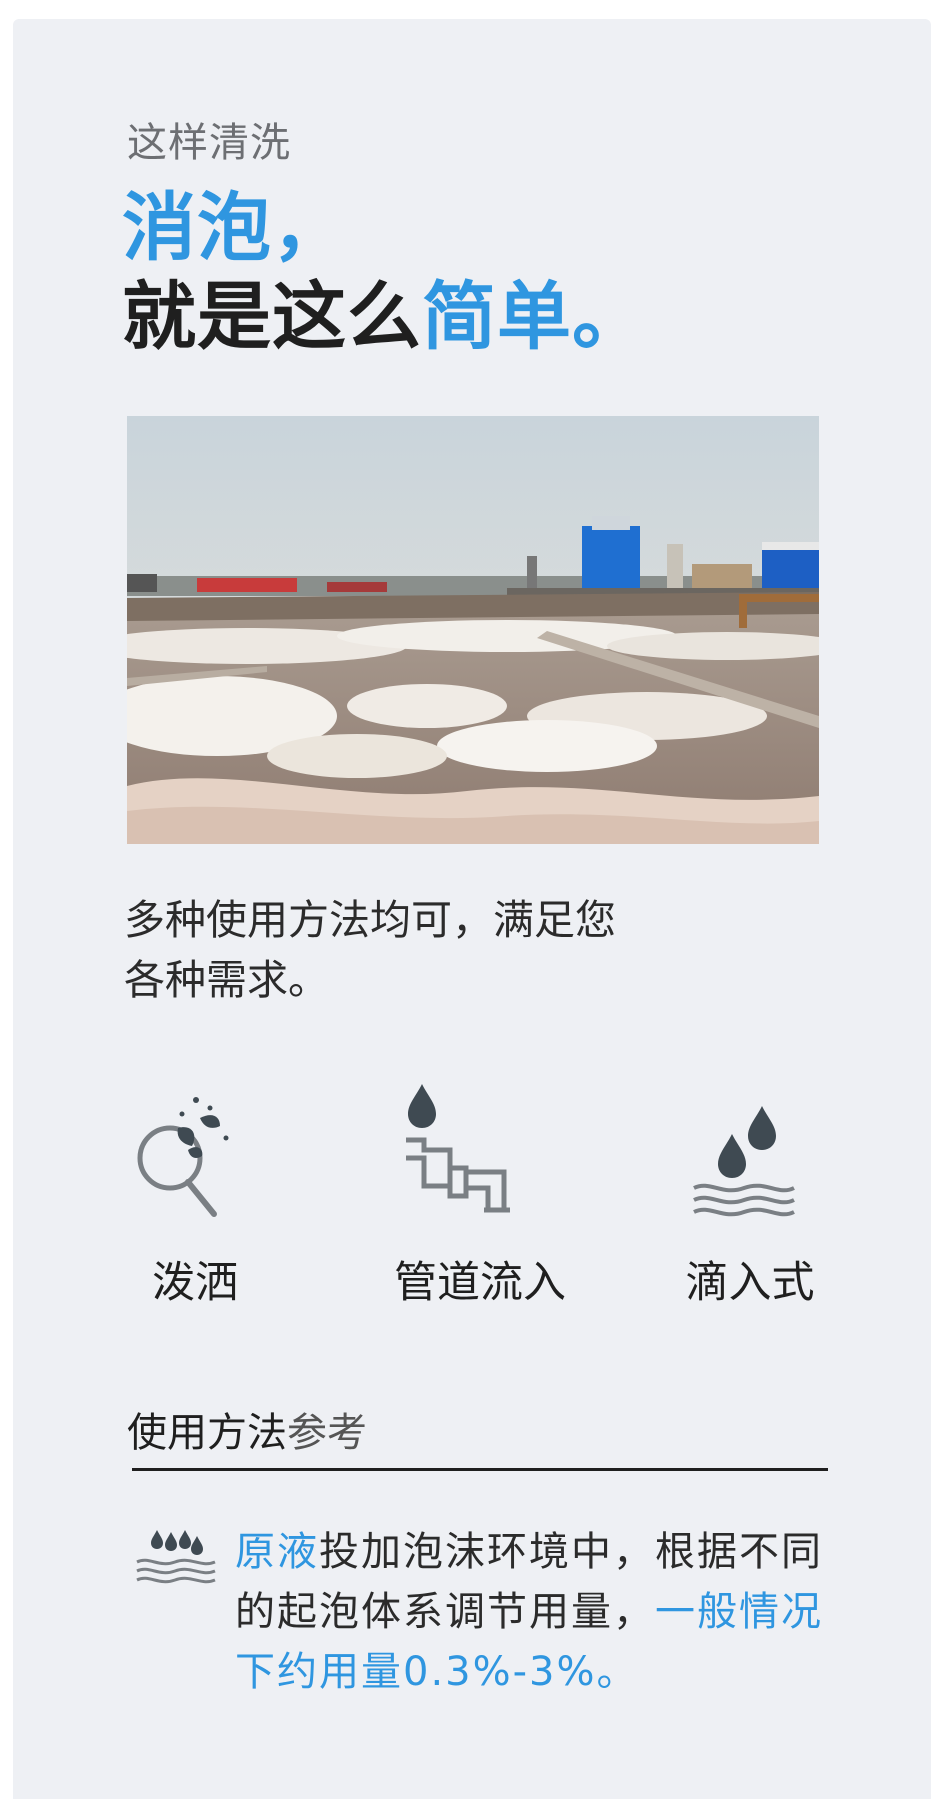 Image resolution: width=944 pixels, height=1799 pixels. Describe the element at coordinates (458, 1148) in the screenshot. I see `pipe-drop-icon` at that location.